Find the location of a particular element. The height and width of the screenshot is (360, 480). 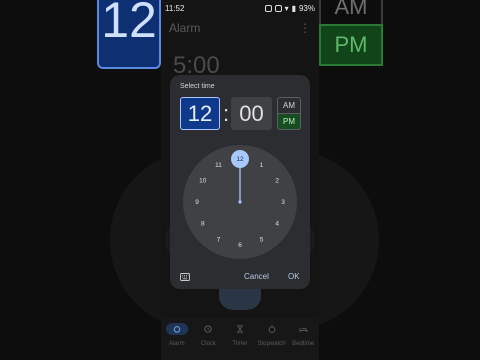

clock-number-8: 8 is located at coordinates (203, 224).